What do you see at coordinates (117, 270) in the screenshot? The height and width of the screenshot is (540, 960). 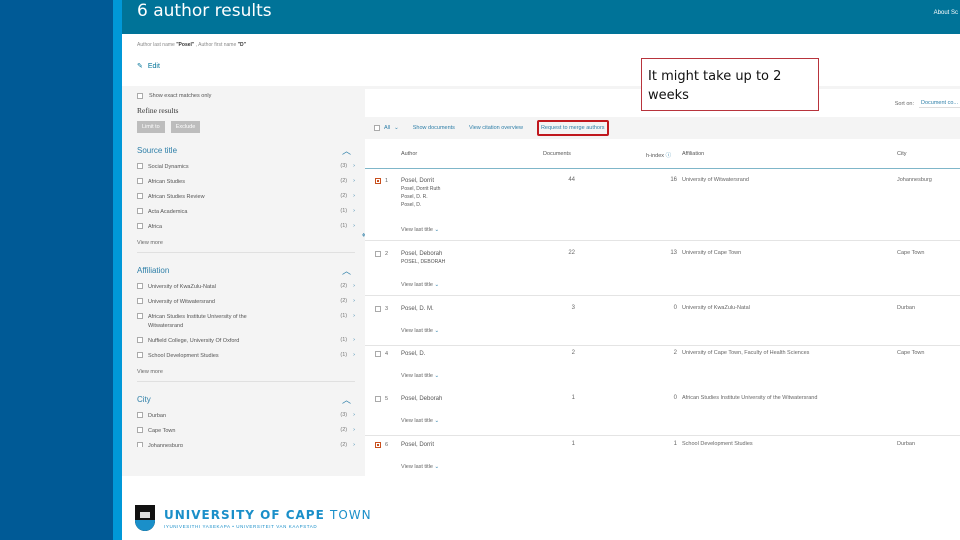 I see `slide-accent-stripe` at bounding box center [117, 270].